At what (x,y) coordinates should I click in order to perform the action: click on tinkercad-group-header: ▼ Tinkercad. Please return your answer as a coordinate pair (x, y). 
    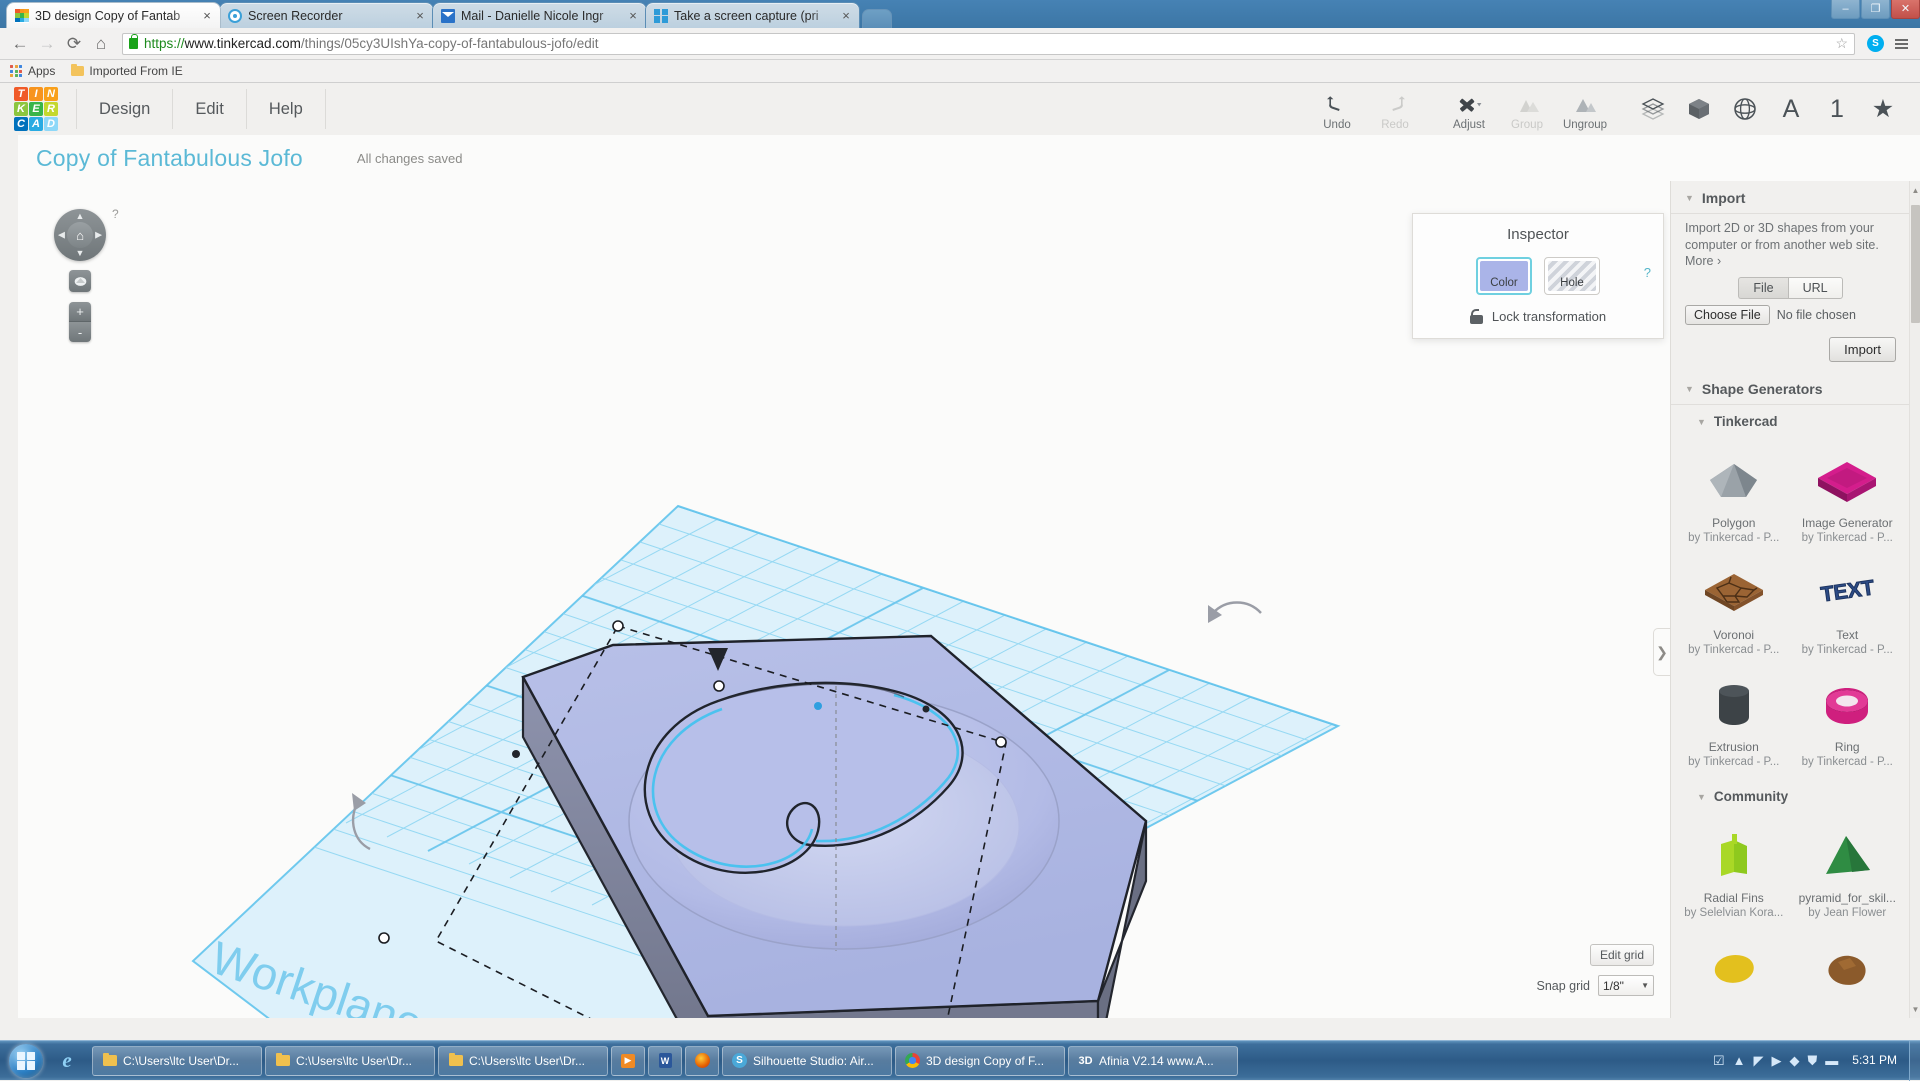
    Looking at the image, I should click on (1790, 420).